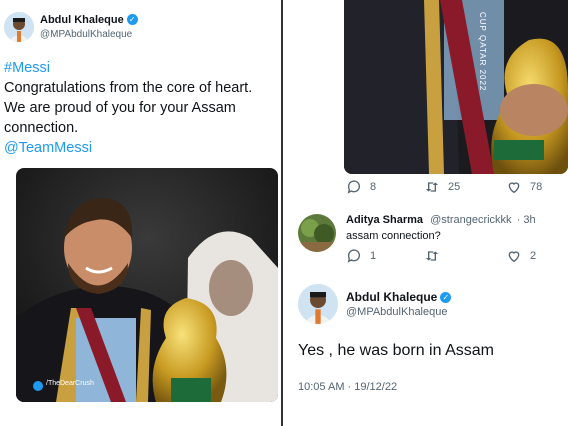 The image size is (568, 426). Describe the element at coordinates (526, 220) in the screenshot. I see `reply-time: · 3h` at that location.